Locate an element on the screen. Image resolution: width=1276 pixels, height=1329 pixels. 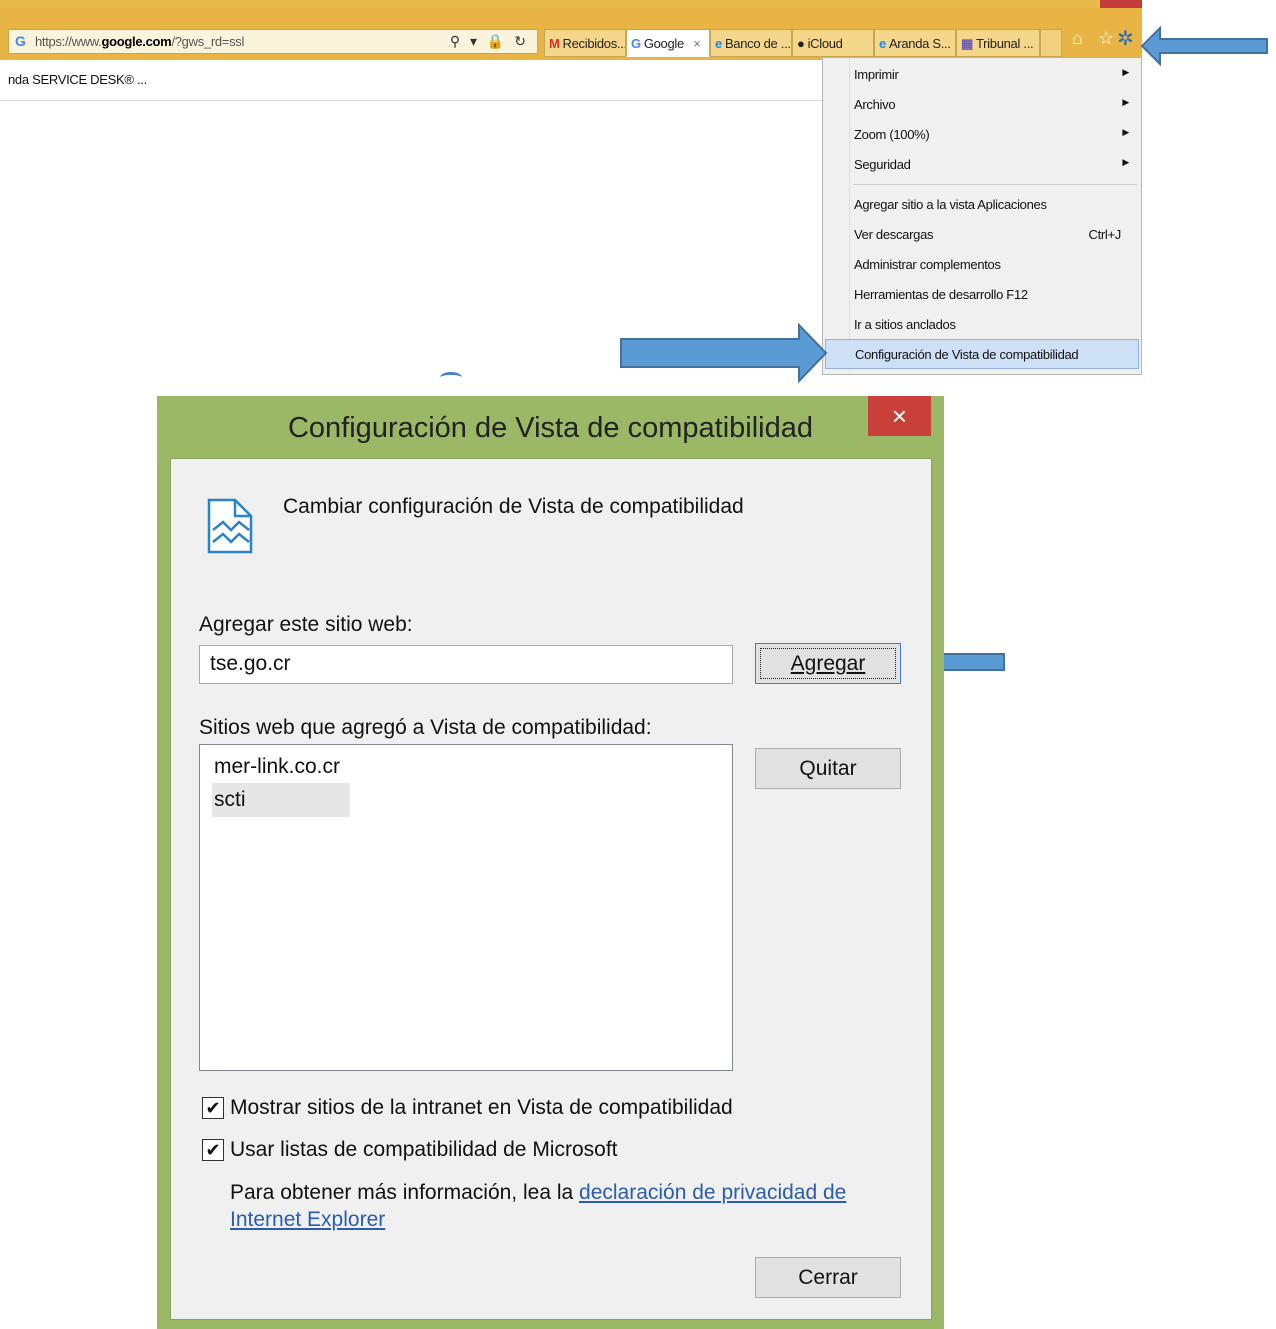
menu-item-seguridad: Seguridad ▶ is located at coordinates (982, 164).